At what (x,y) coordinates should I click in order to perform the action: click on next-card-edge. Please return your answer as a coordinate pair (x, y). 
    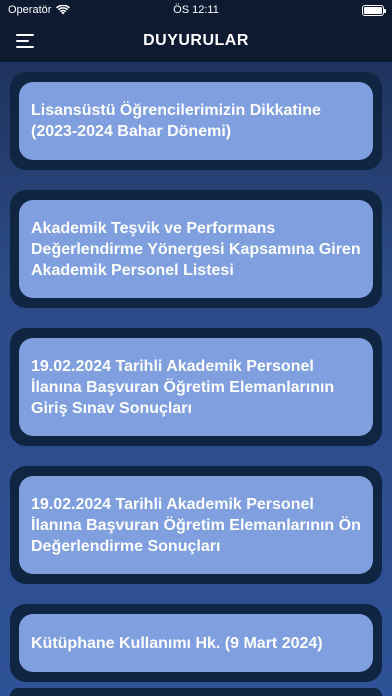
    Looking at the image, I should click on (196, 692).